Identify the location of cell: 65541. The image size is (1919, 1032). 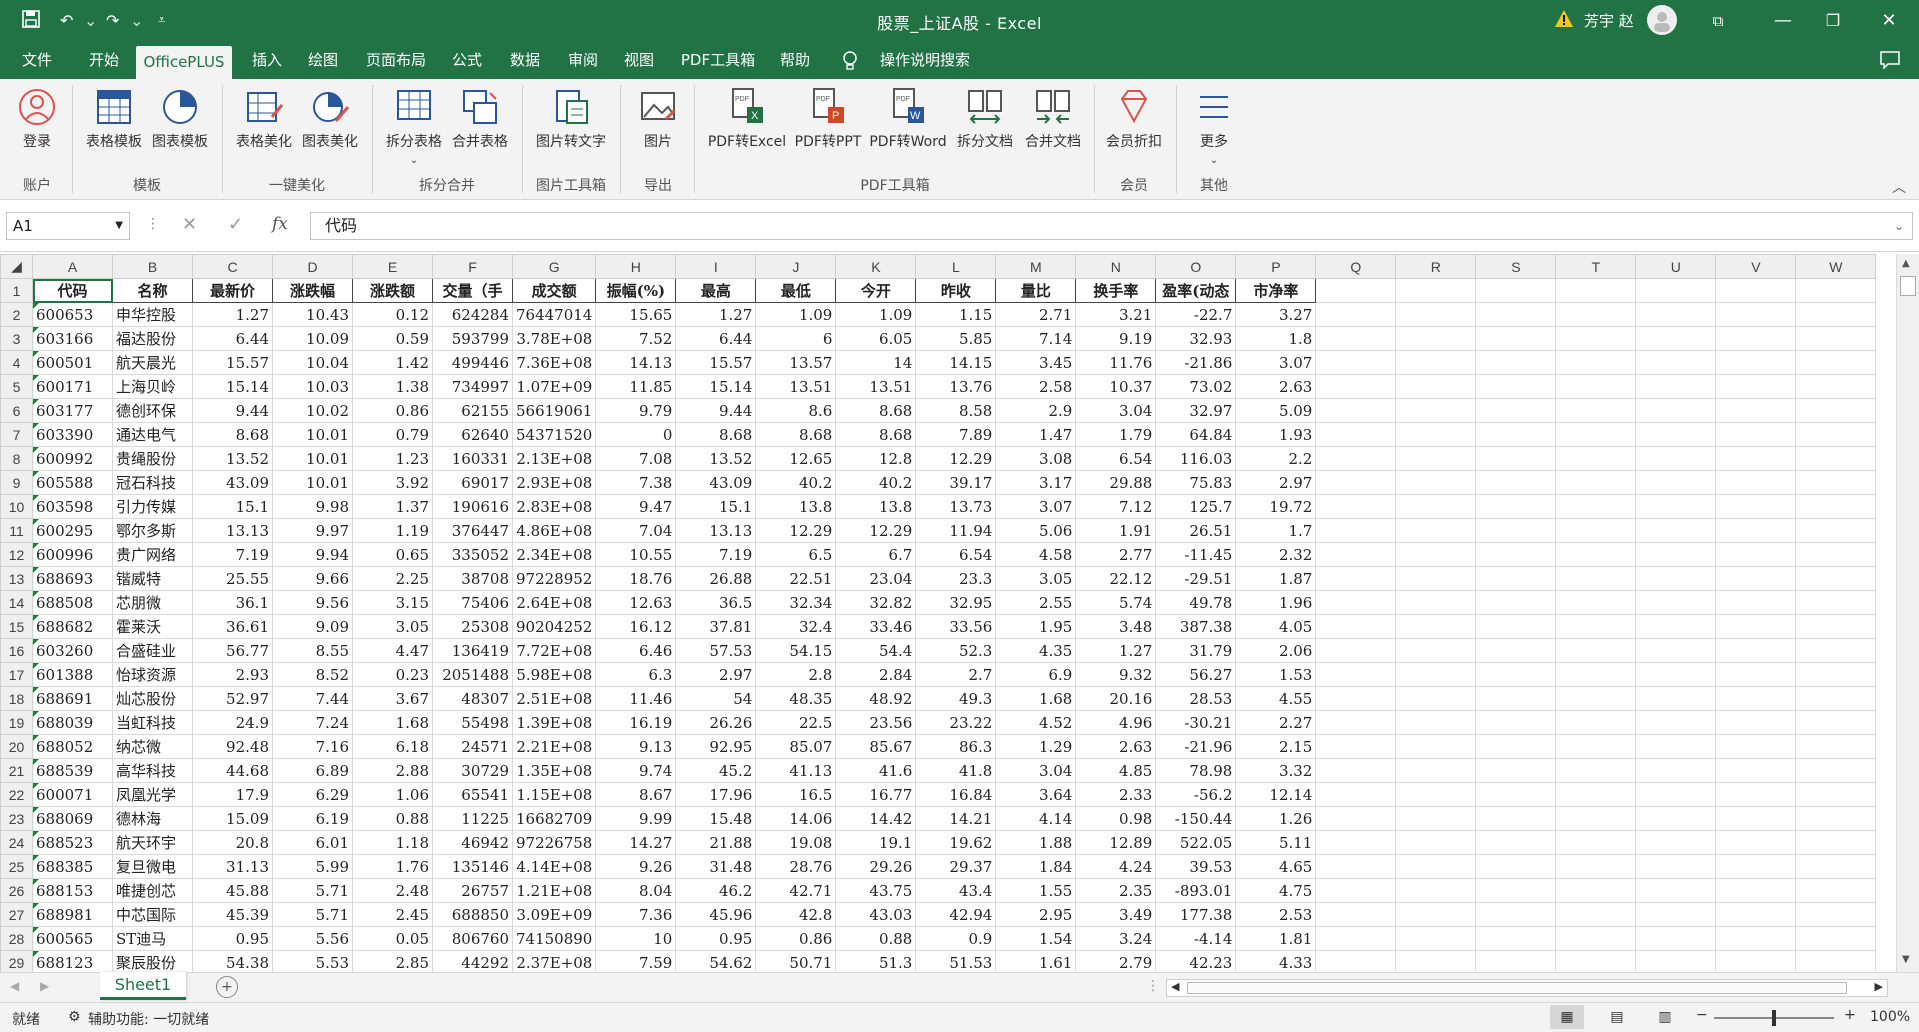
(472, 794).